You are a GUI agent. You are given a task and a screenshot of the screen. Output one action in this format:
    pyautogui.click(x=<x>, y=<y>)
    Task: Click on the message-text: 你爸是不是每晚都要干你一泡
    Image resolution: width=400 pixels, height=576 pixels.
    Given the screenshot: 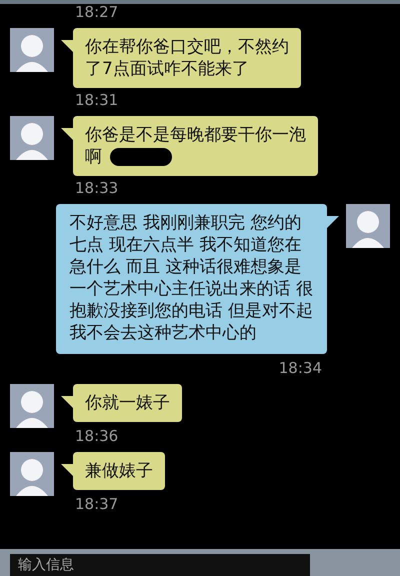 What is the action you would take?
    pyautogui.click(x=195, y=135)
    